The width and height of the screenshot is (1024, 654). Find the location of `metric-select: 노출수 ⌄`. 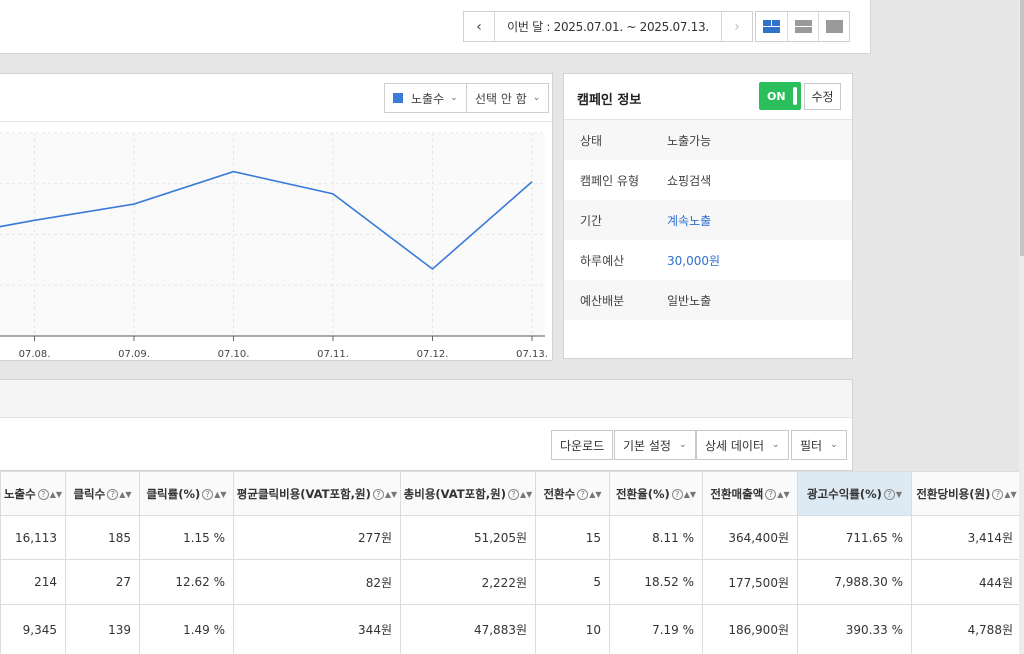

metric-select: 노출수 ⌄ is located at coordinates (425, 98).